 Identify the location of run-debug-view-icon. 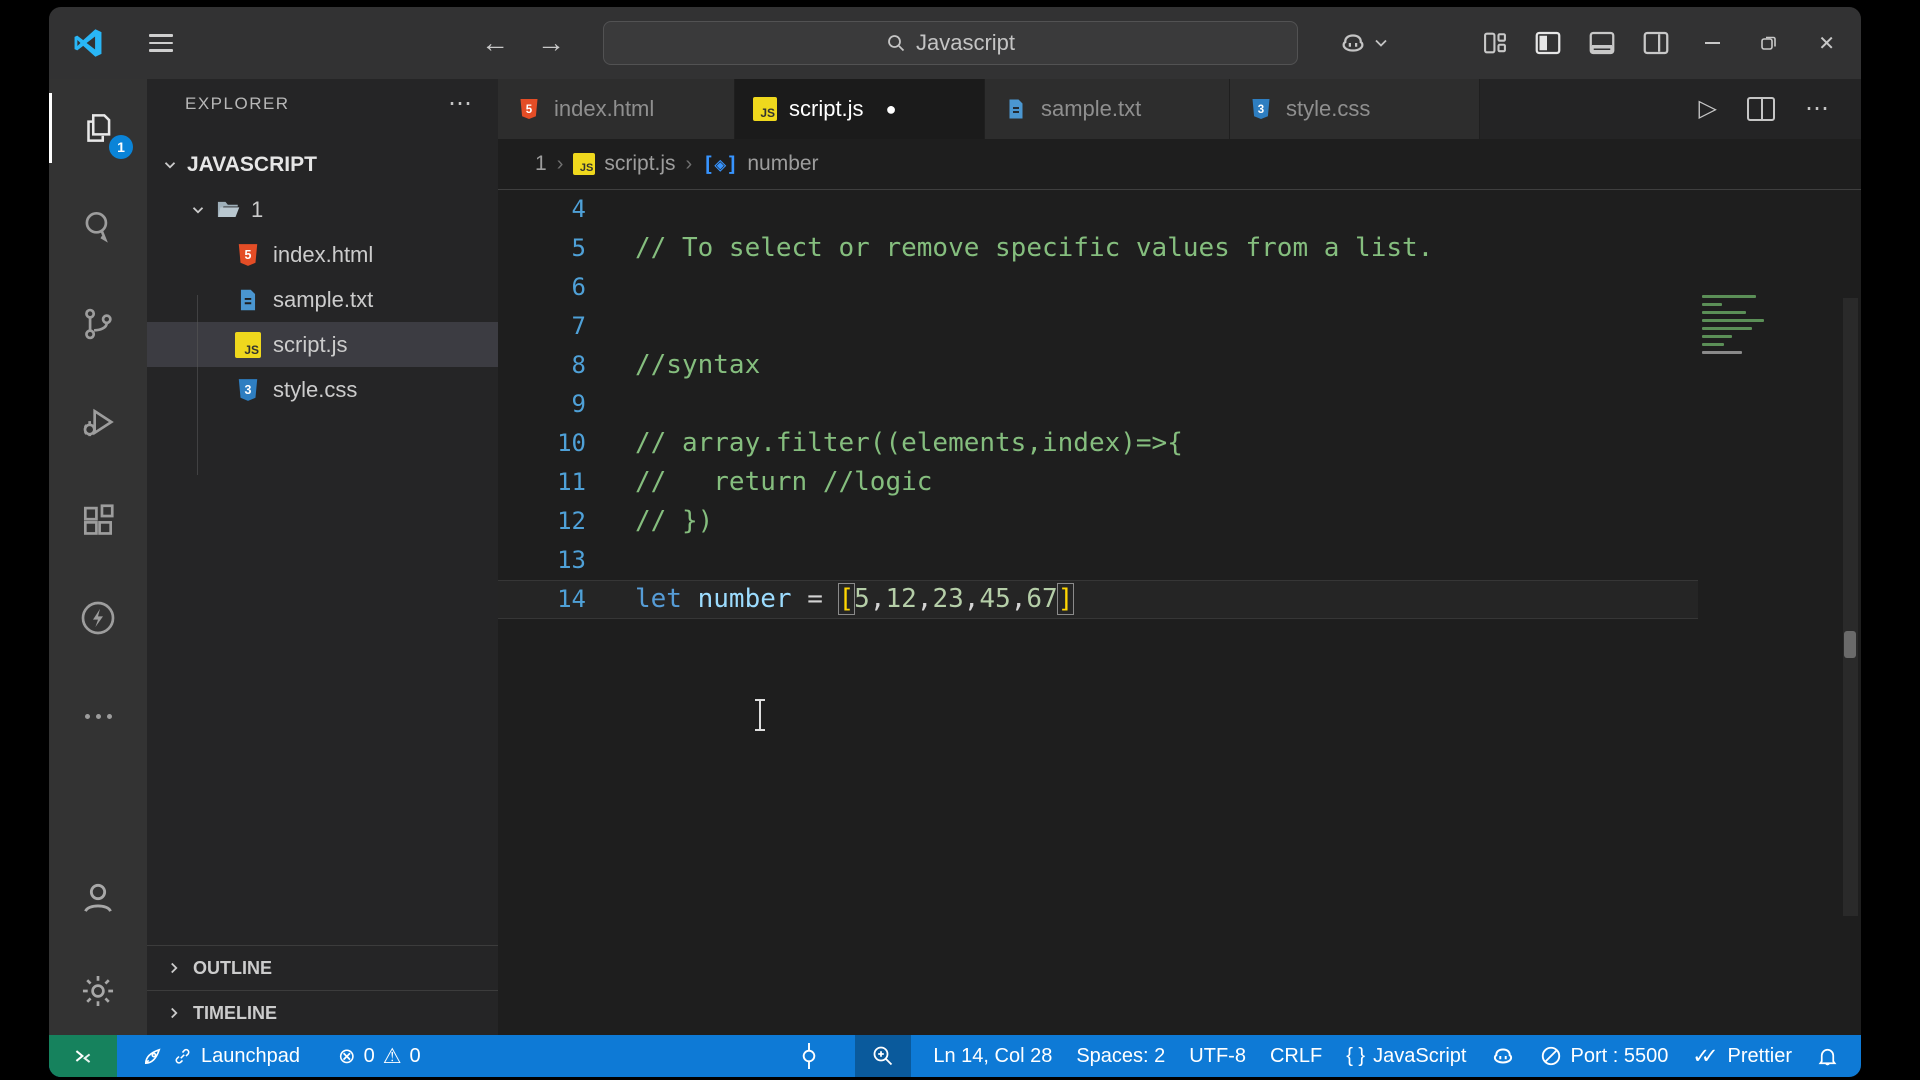
(98, 422).